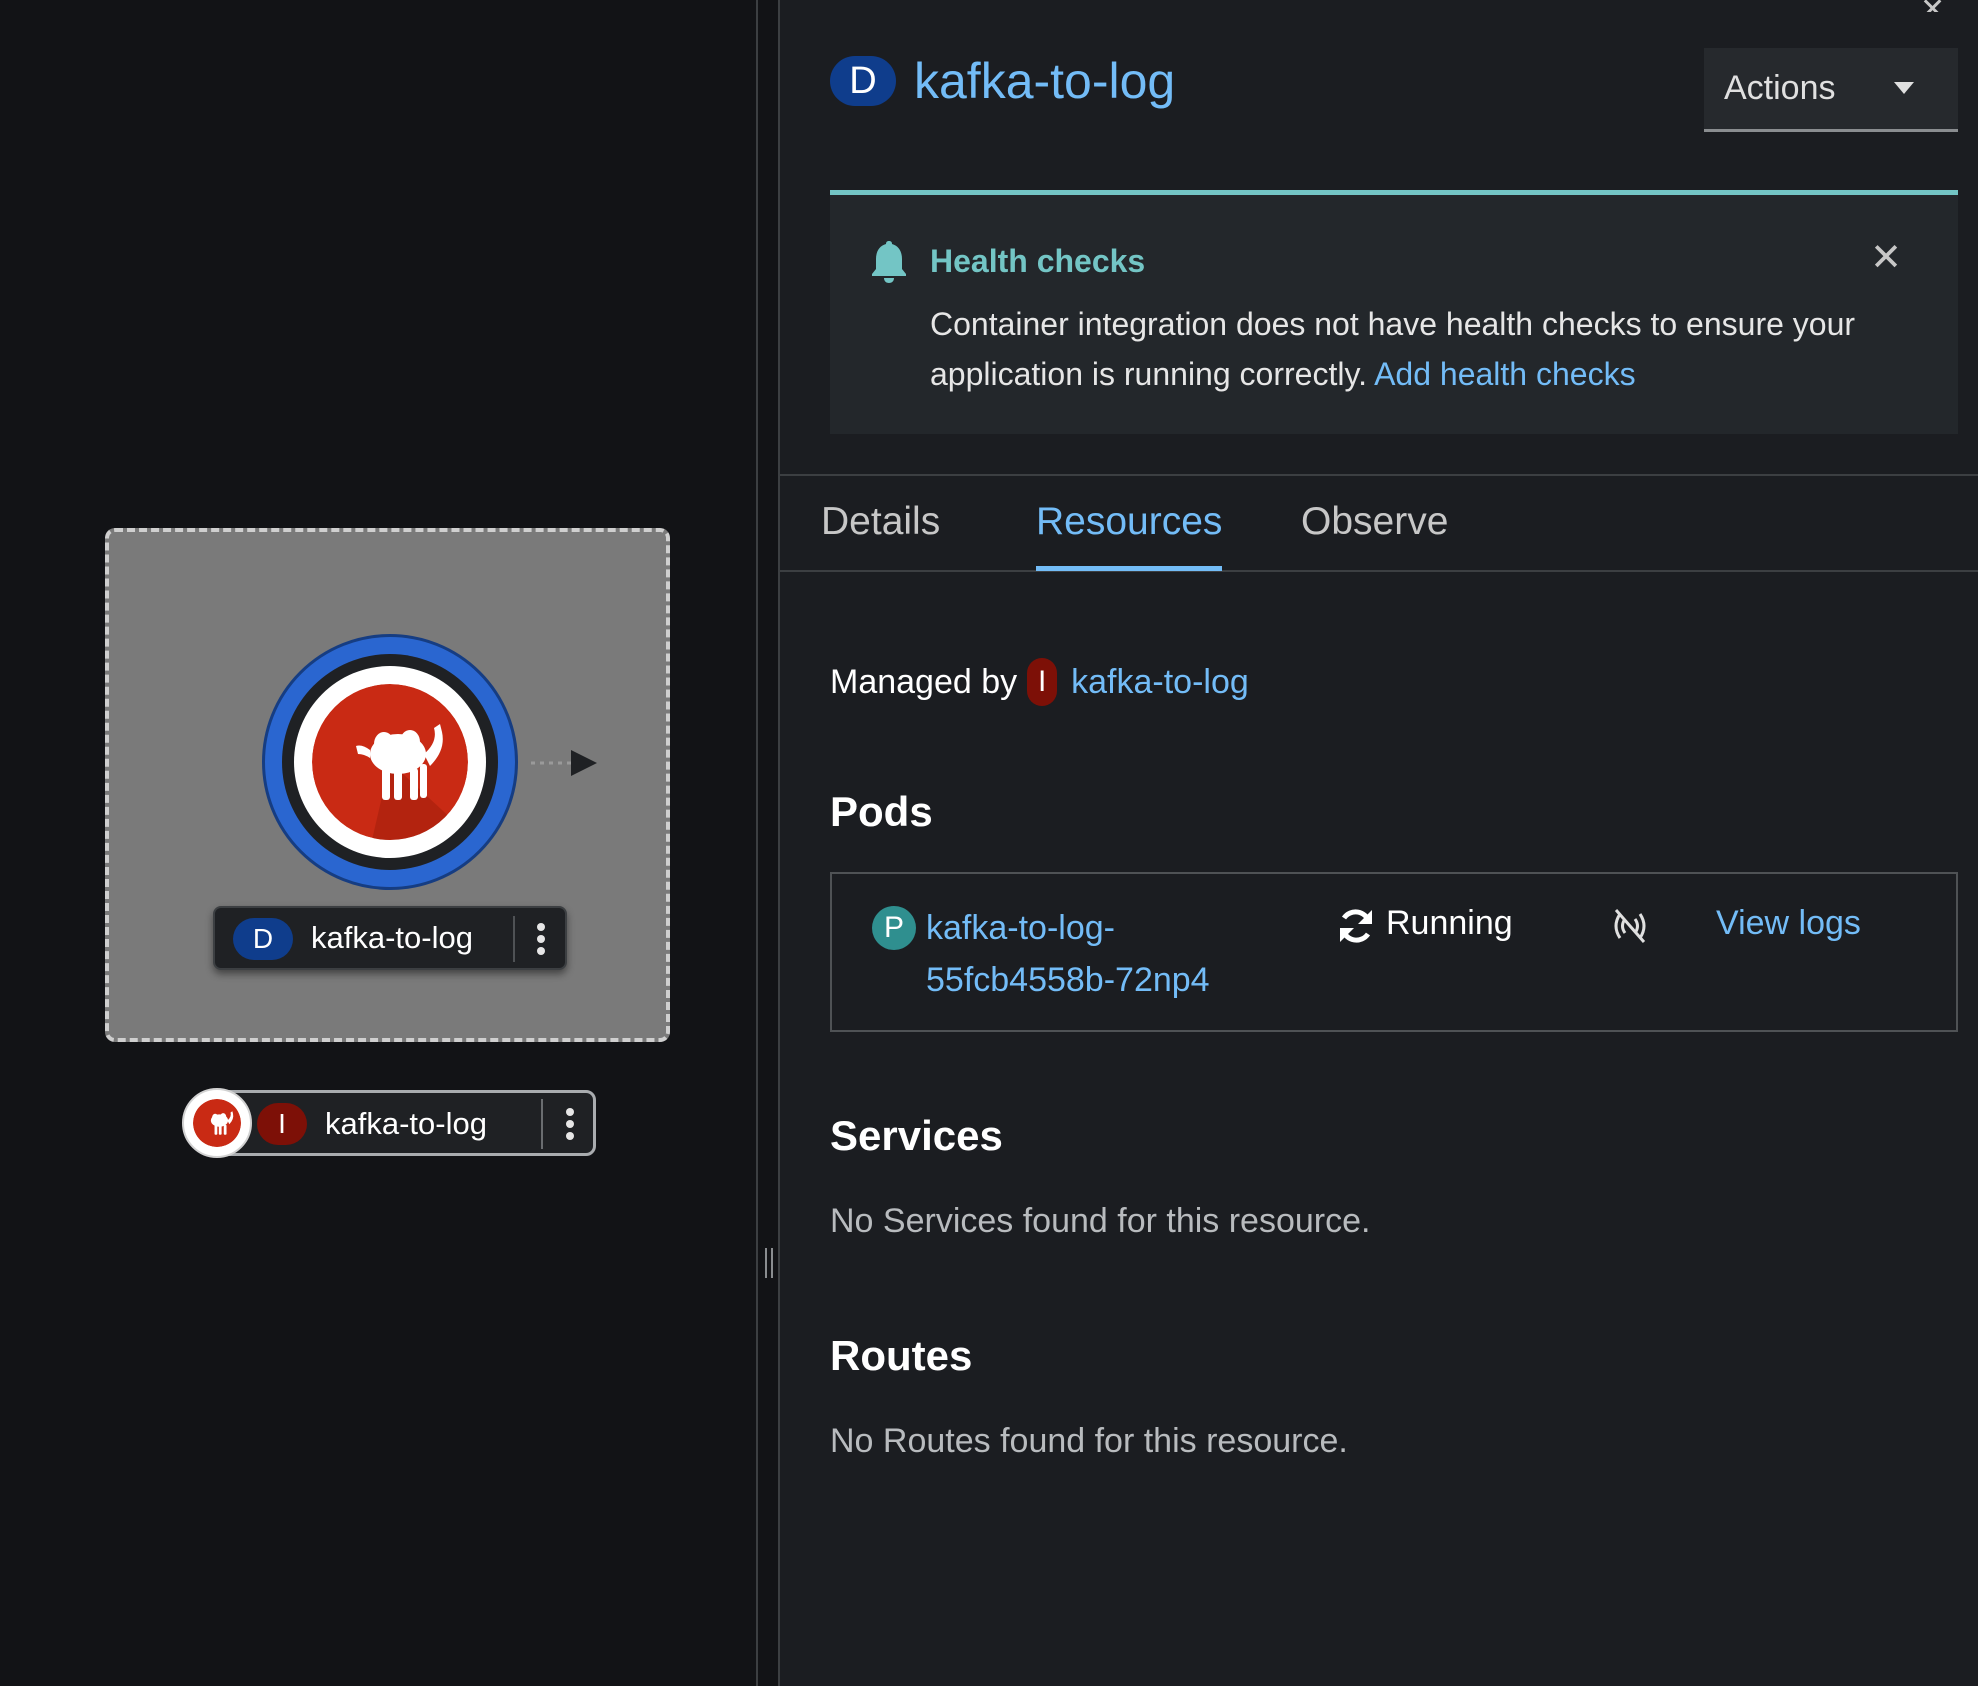 Image resolution: width=1978 pixels, height=1686 pixels. I want to click on deployment-node-name: kafka-to-log, so click(392, 937).